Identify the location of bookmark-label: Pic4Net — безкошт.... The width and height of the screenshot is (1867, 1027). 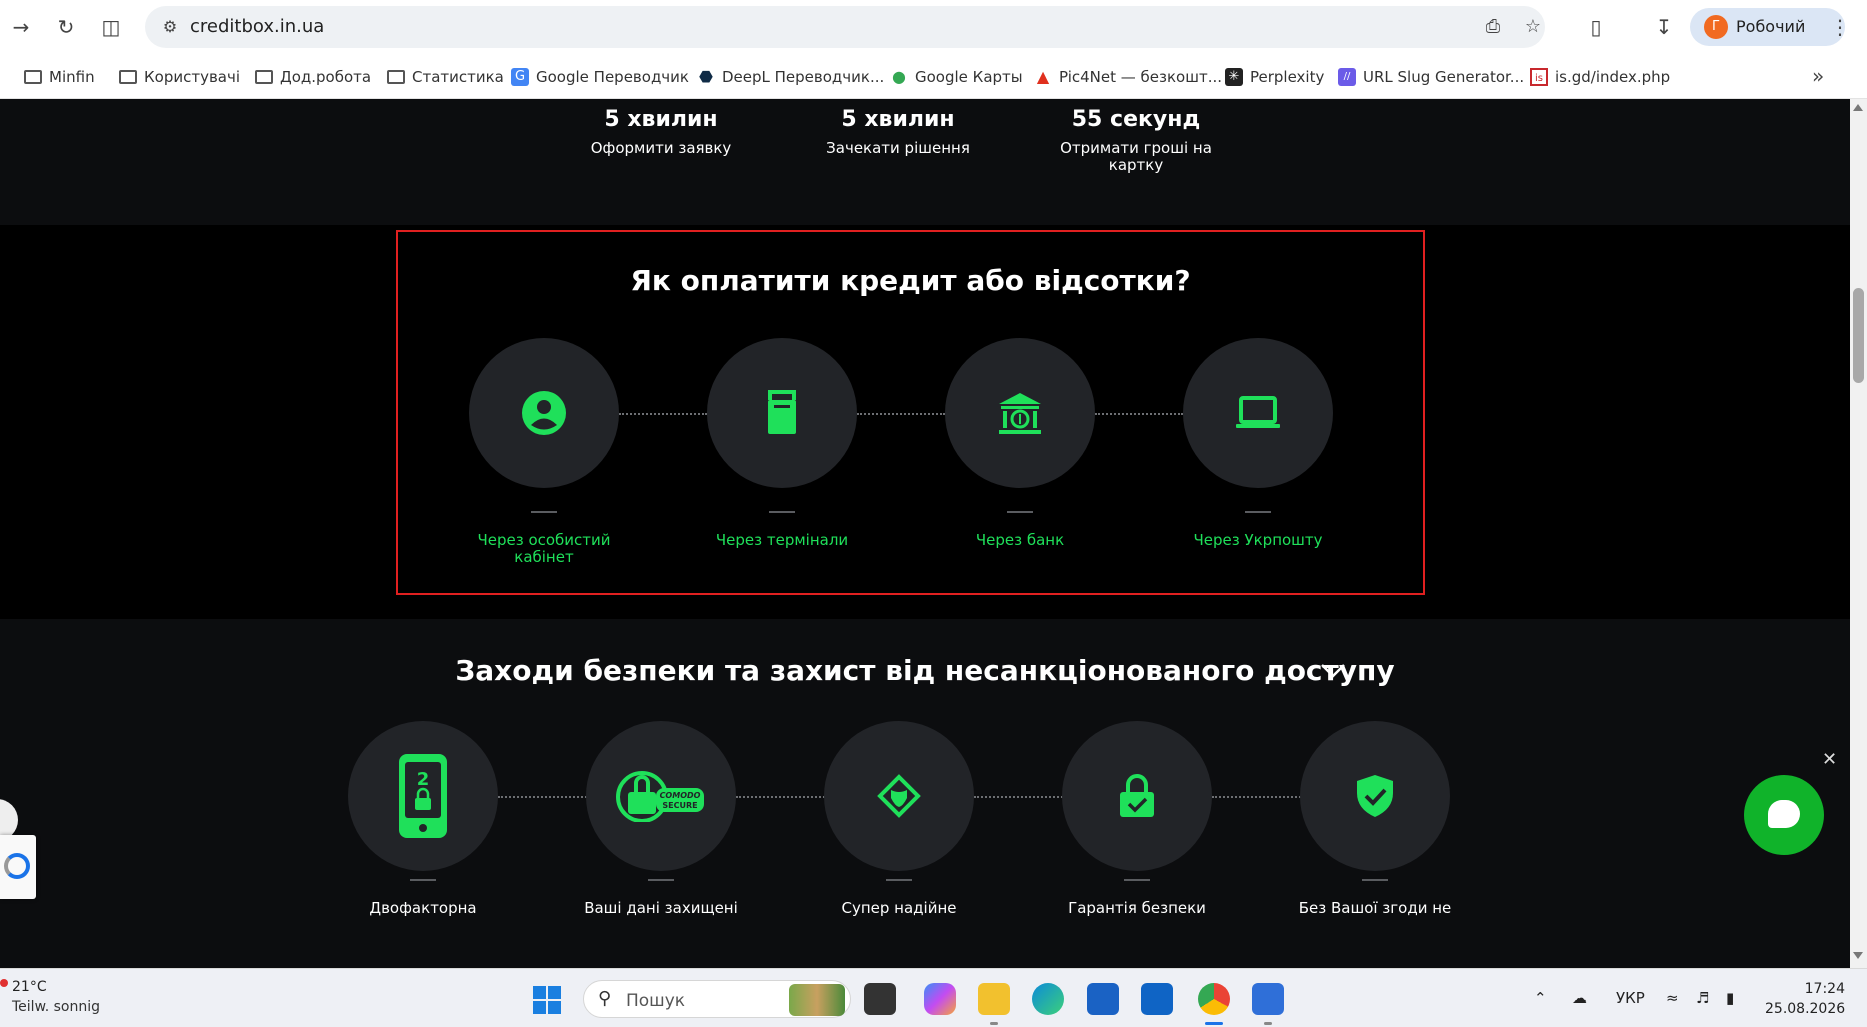
(1141, 77).